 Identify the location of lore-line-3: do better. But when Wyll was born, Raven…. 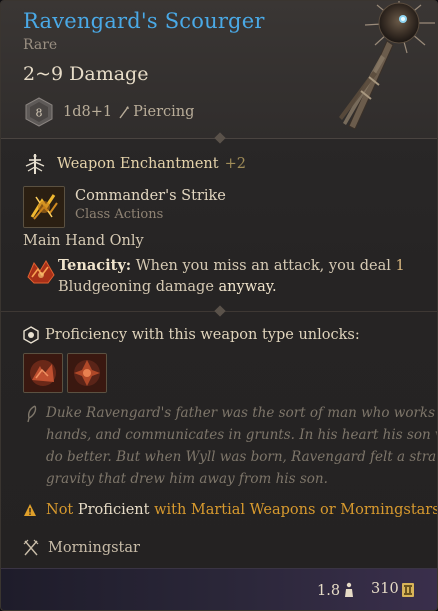
(242, 457).